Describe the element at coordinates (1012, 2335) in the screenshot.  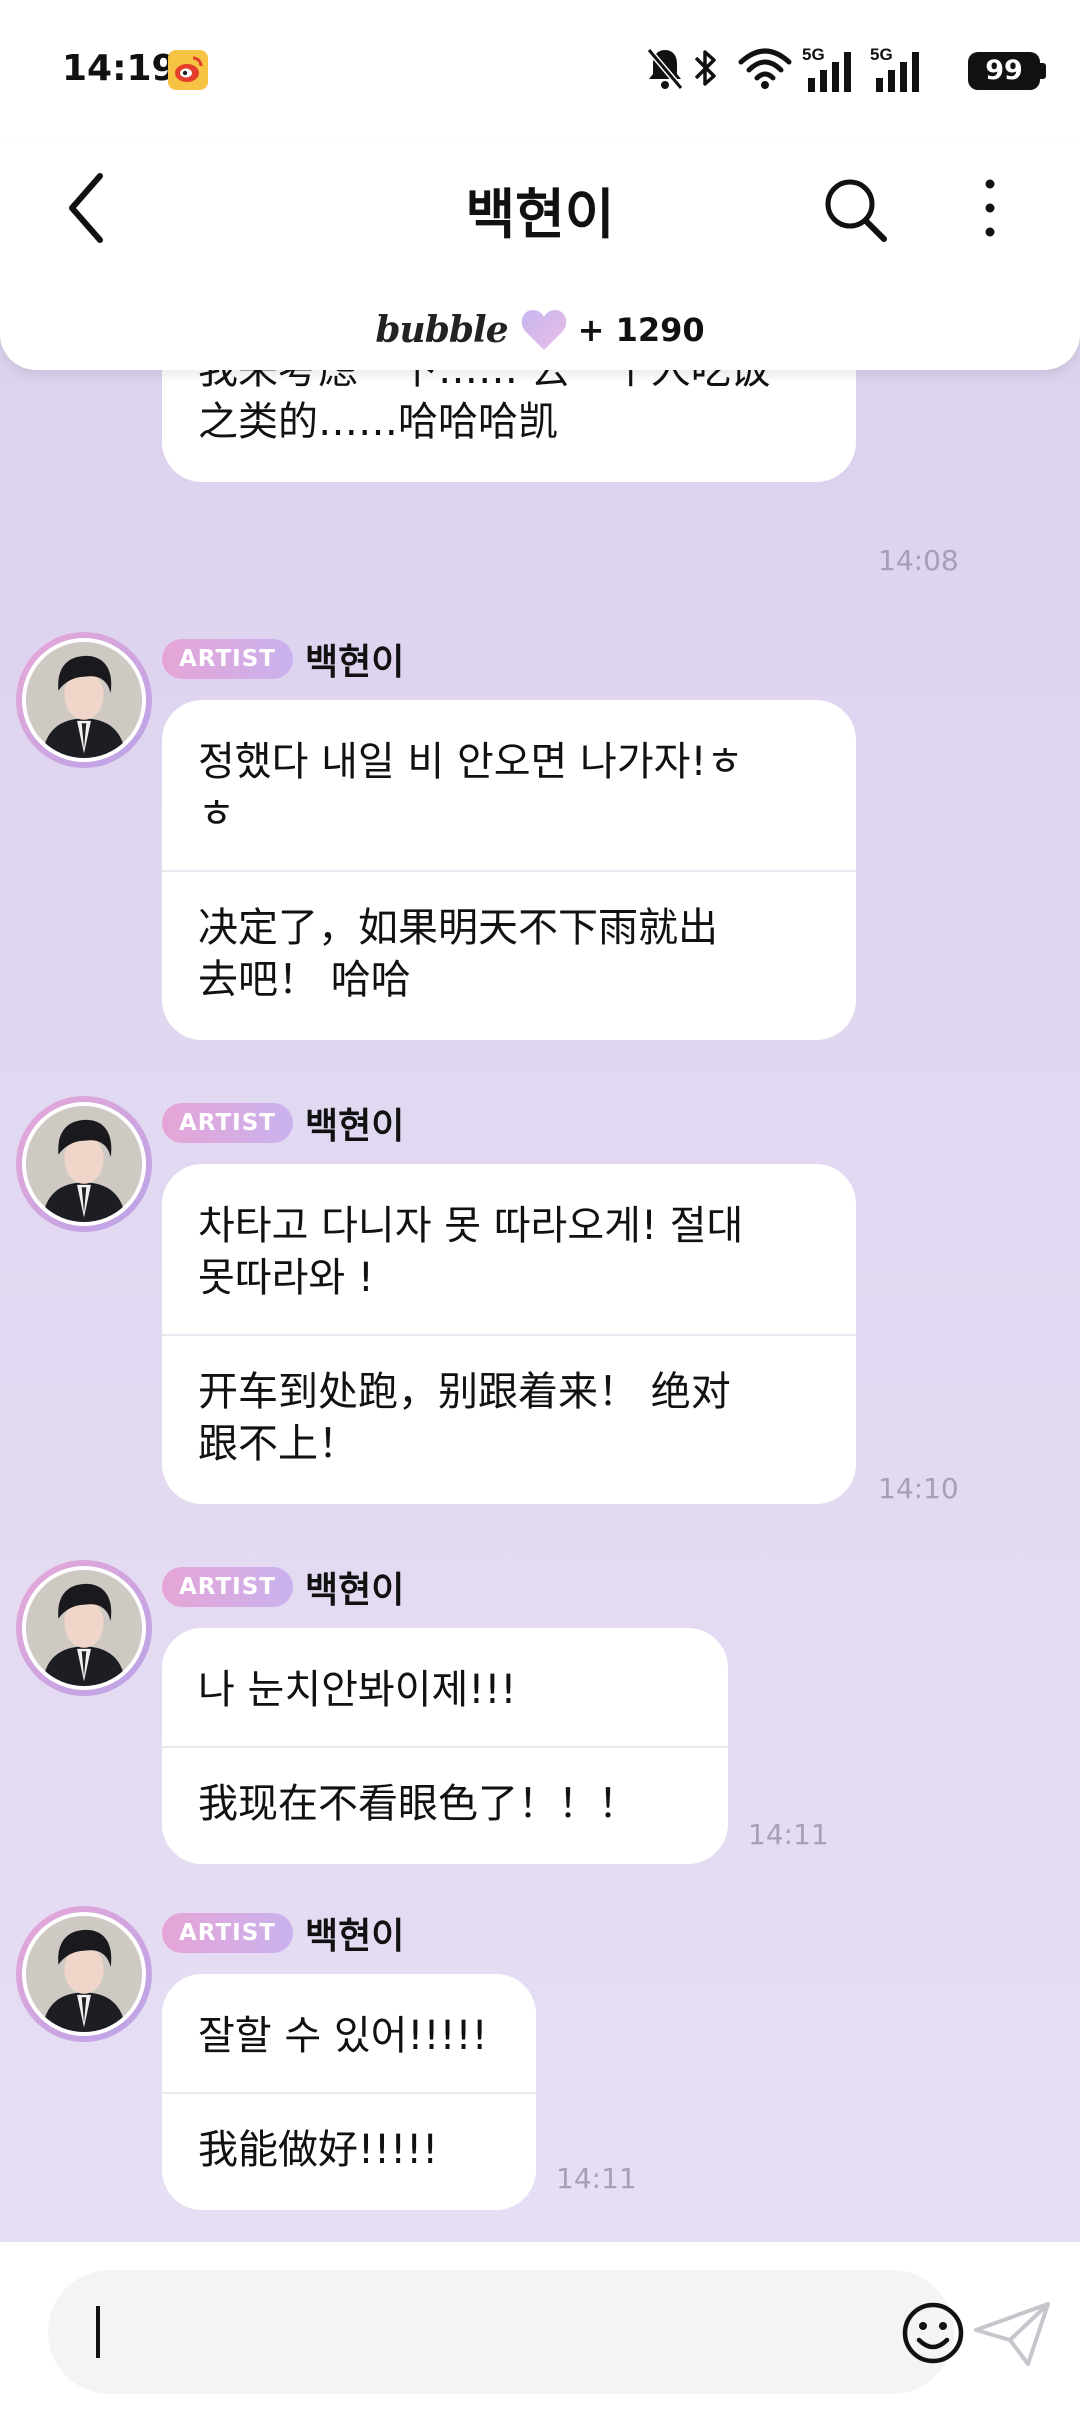
I see `send-icon` at that location.